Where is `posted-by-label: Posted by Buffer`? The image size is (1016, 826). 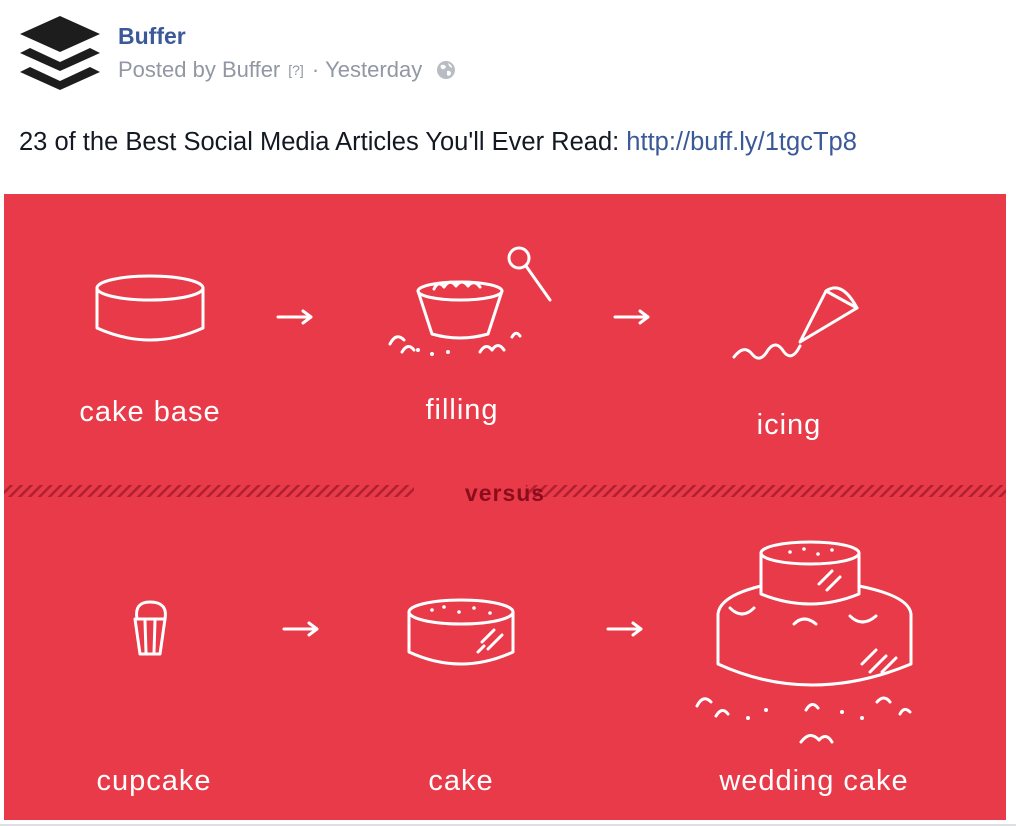
posted-by-label: Posted by Buffer is located at coordinates (199, 69).